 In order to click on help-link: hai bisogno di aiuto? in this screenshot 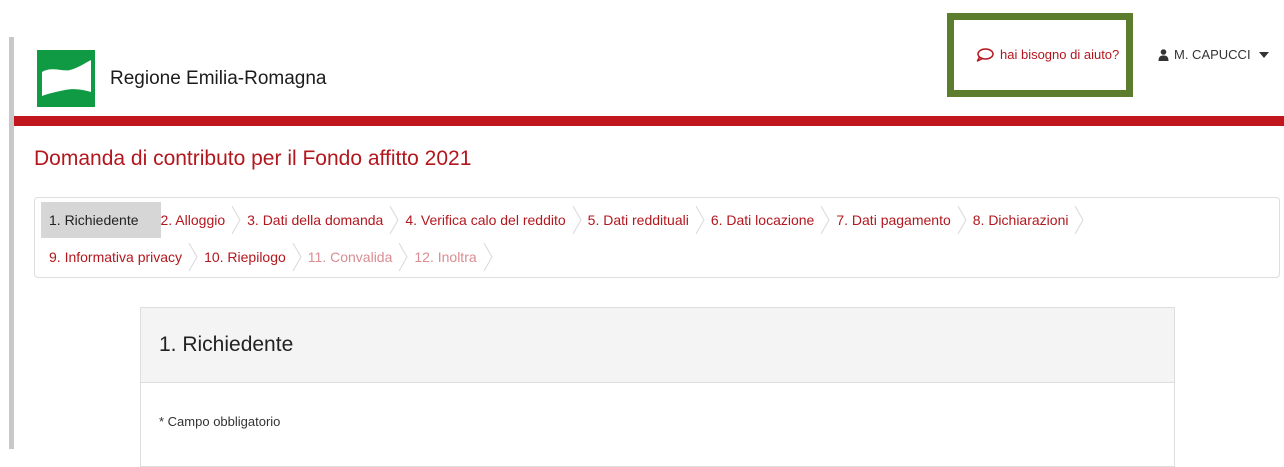, I will do `click(1047, 54)`.